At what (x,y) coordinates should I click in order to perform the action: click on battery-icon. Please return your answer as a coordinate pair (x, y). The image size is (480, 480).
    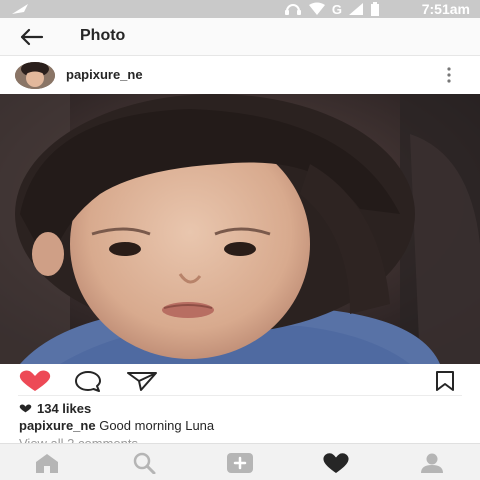
    Looking at the image, I should click on (375, 9).